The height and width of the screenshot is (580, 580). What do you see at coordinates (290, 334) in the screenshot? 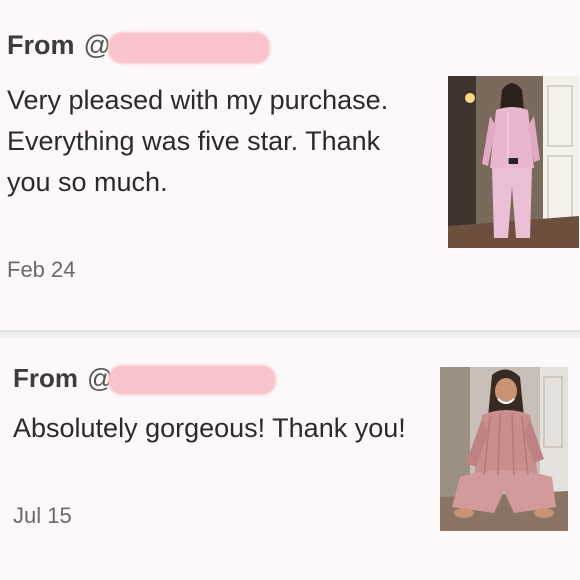
I see `review-divider` at bounding box center [290, 334].